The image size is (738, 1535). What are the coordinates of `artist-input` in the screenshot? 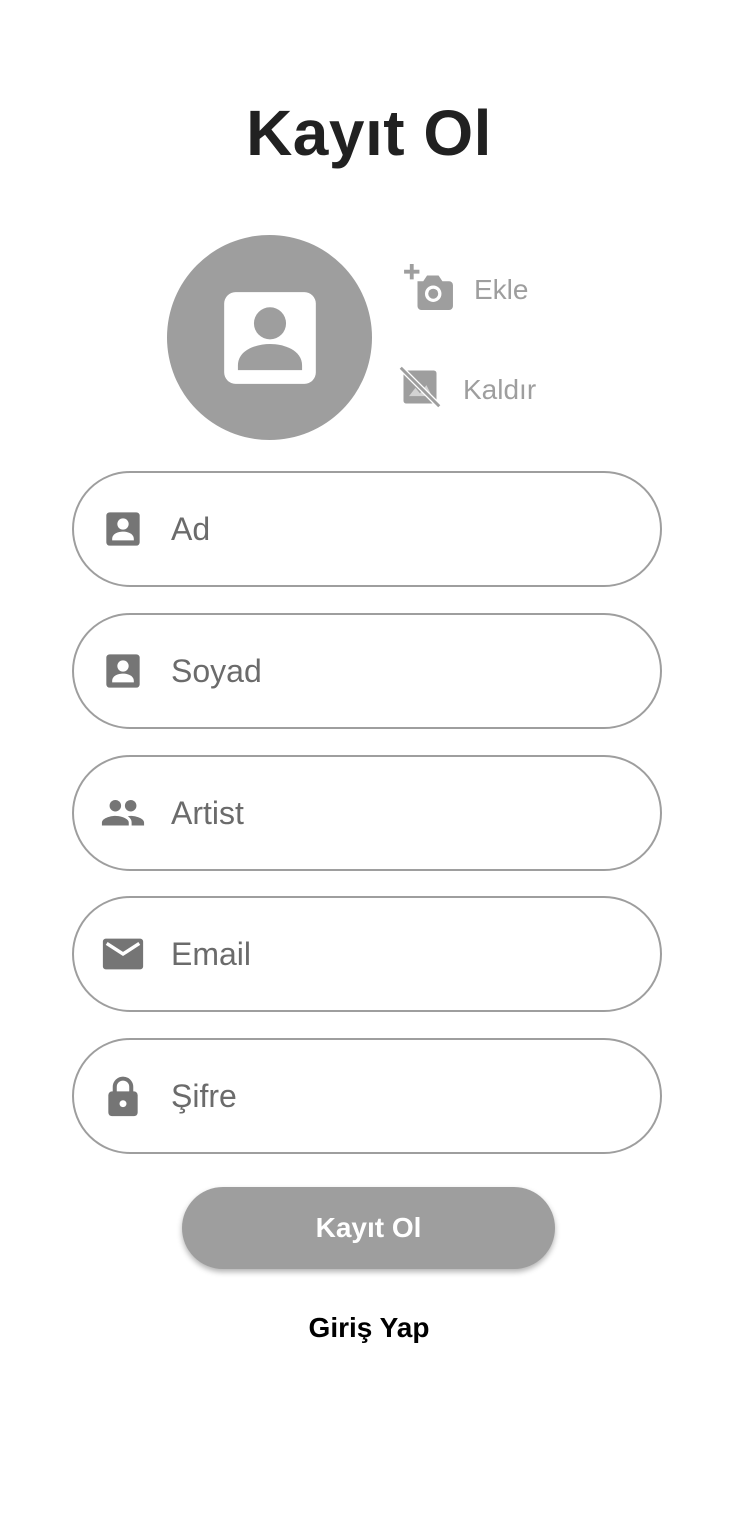 It's located at (391, 813).